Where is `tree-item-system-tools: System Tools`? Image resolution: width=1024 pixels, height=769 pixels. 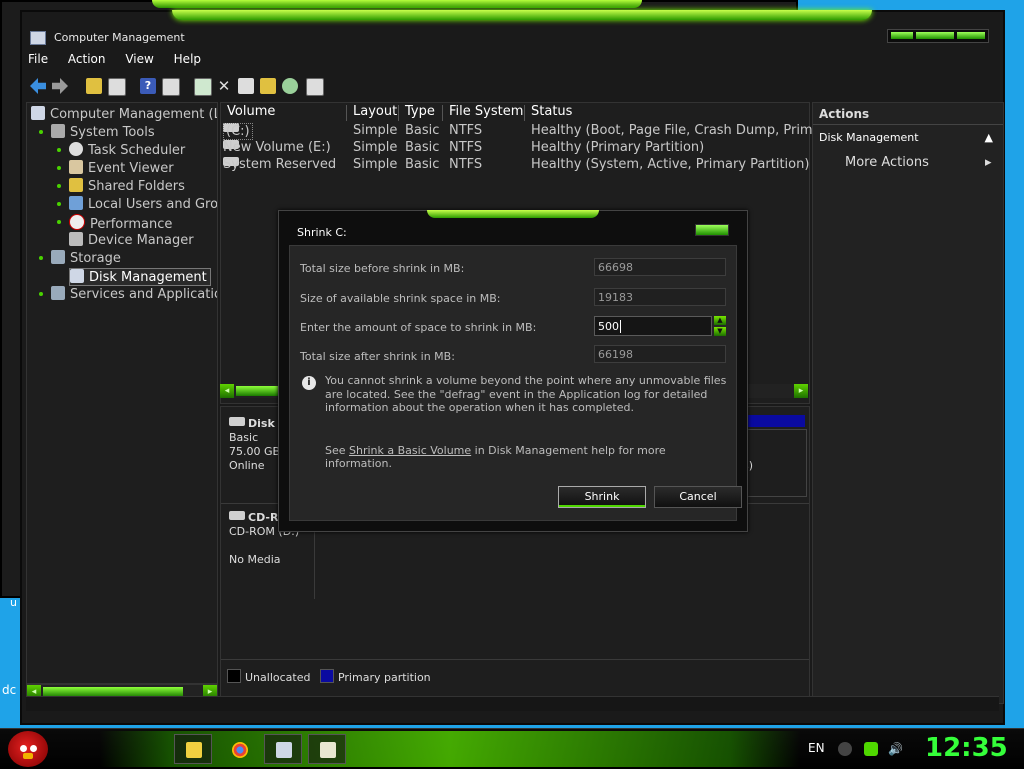 tree-item-system-tools: System Tools is located at coordinates (103, 132).